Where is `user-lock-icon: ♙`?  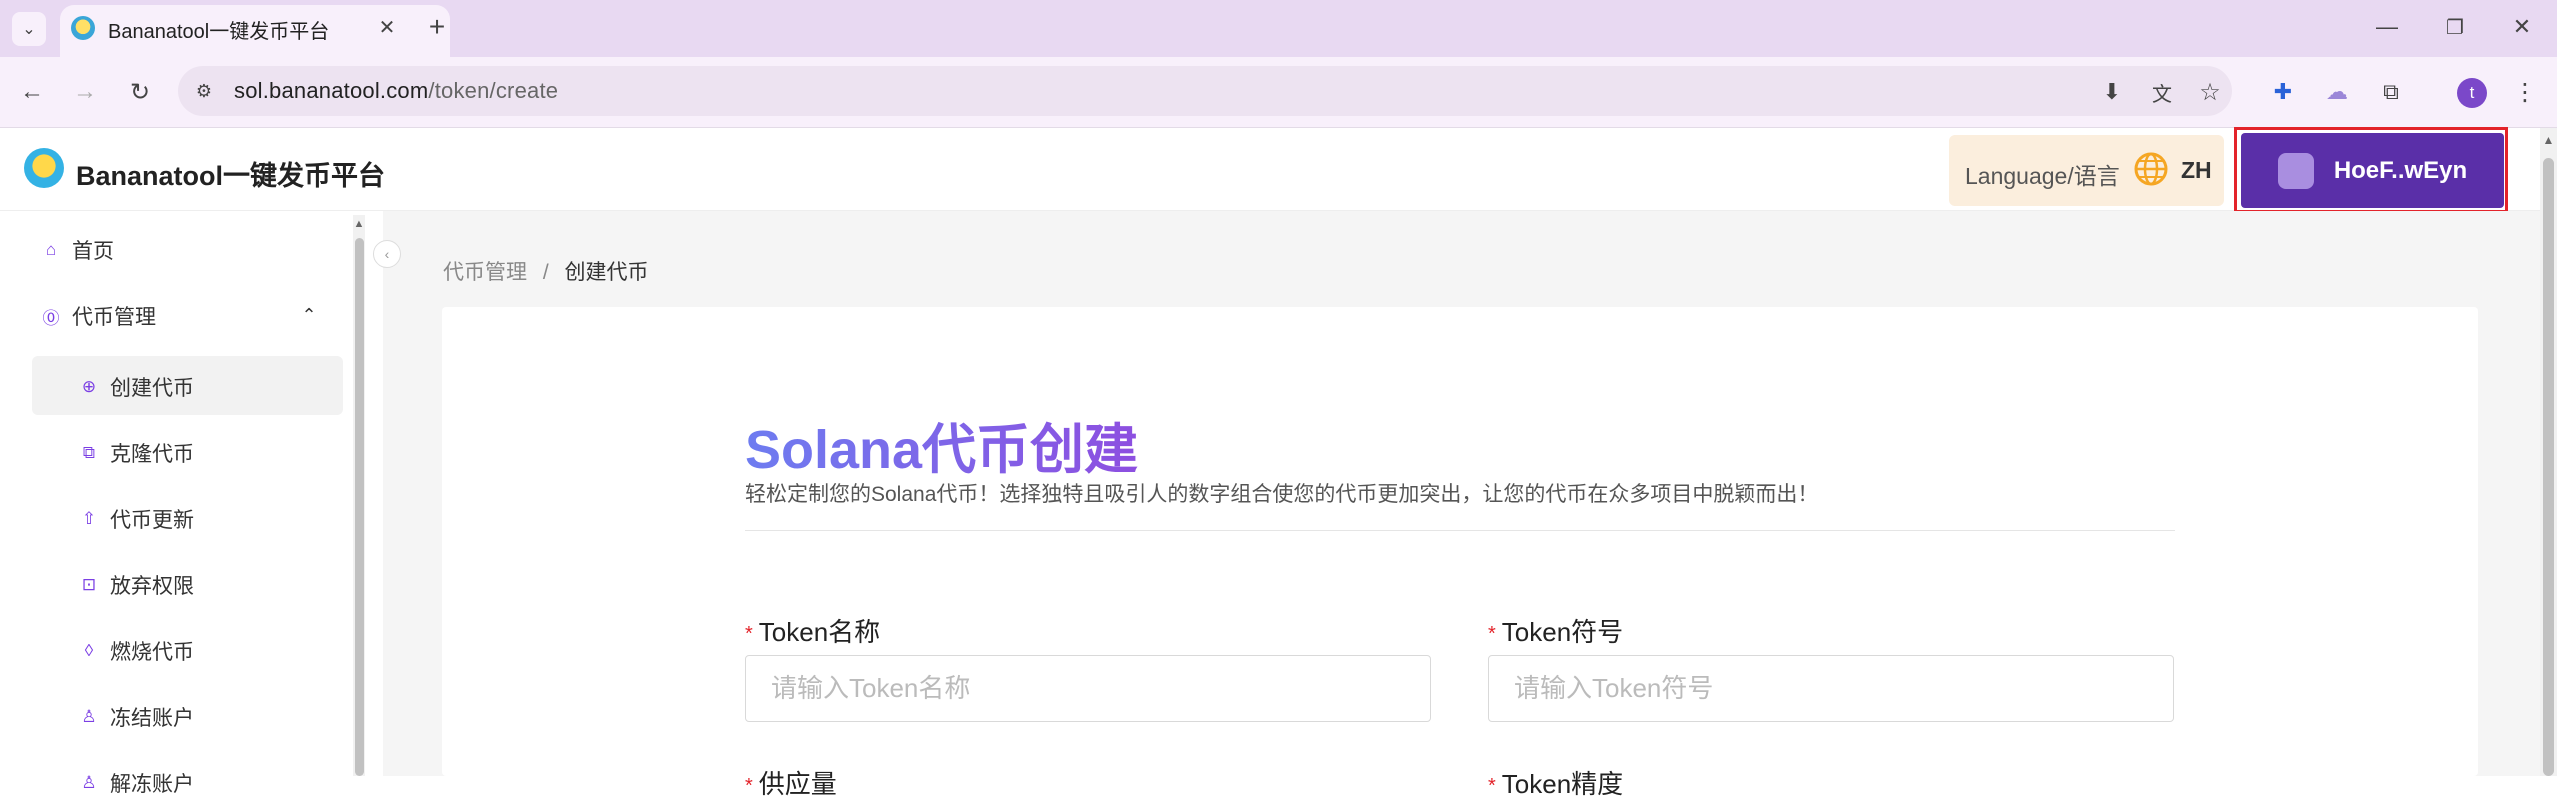 user-lock-icon: ♙ is located at coordinates (89, 716).